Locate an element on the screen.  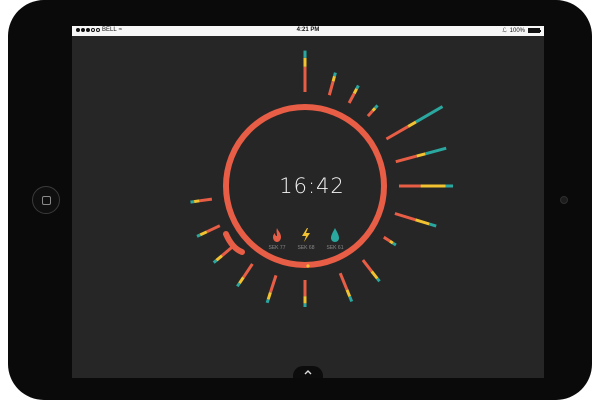
home-button is located at coordinates (46, 200).